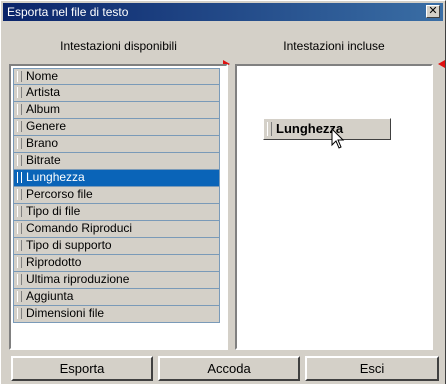  Describe the element at coordinates (116, 297) in the screenshot. I see `list-item: Aggiunta` at that location.